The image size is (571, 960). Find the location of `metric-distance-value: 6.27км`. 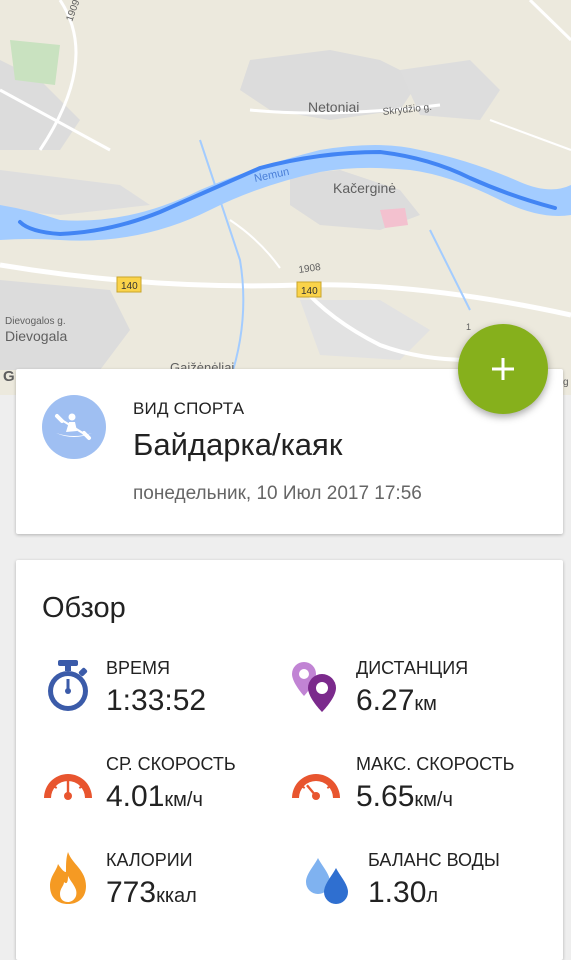

metric-distance-value: 6.27км is located at coordinates (396, 700).